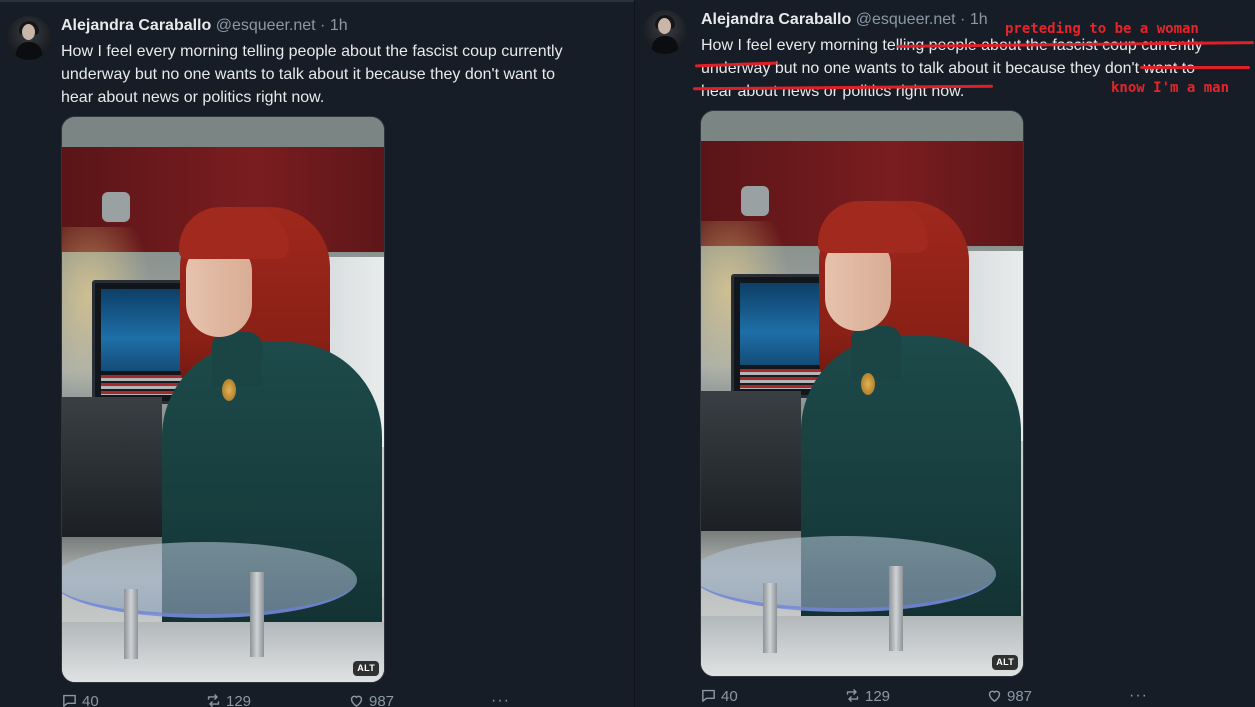 Image resolution: width=1255 pixels, height=707 pixels. Describe the element at coordinates (1195, 67) in the screenshot. I see `strike-line` at that location.